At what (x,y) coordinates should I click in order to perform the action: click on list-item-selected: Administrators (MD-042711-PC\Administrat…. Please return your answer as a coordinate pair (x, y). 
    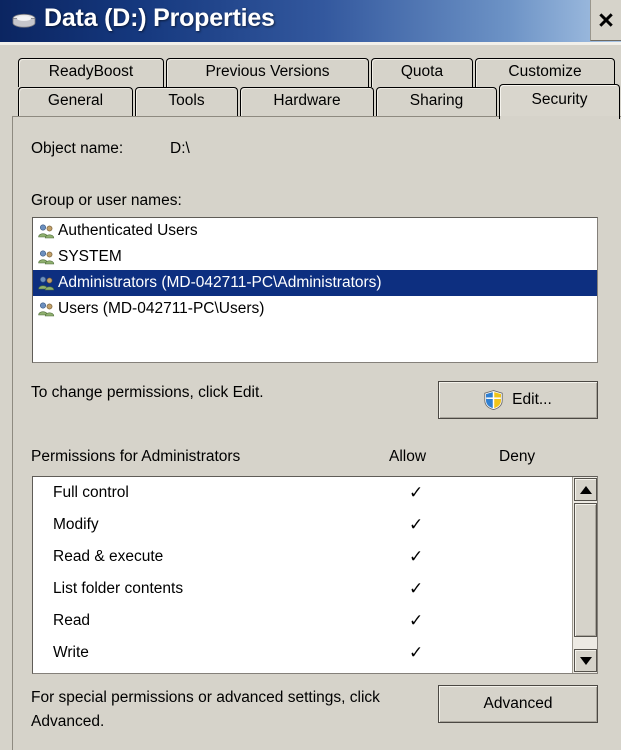
    Looking at the image, I should click on (315, 283).